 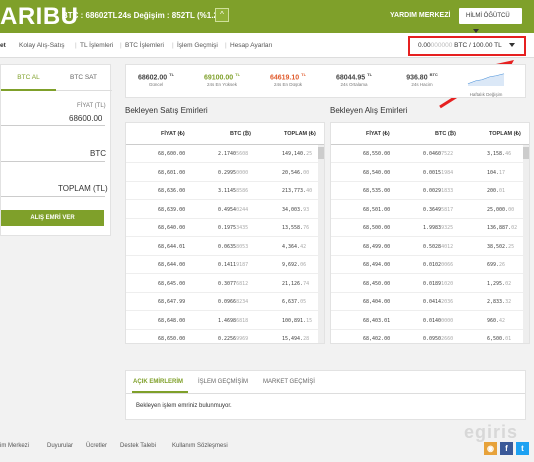 What do you see at coordinates (427, 284) in the screenshot?
I see `table-row: 68,450.00 0.01891020 1,295.02` at bounding box center [427, 284].